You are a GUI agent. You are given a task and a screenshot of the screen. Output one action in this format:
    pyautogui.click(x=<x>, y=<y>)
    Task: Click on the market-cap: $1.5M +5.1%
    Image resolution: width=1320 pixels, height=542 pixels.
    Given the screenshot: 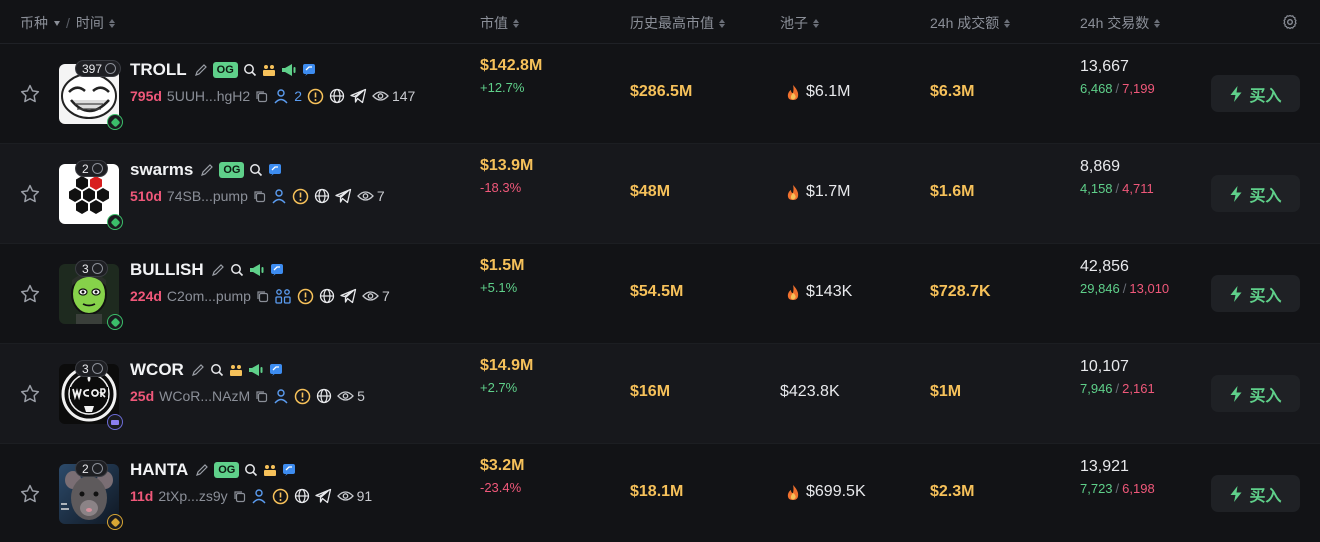 What is the action you would take?
    pyautogui.click(x=502, y=276)
    